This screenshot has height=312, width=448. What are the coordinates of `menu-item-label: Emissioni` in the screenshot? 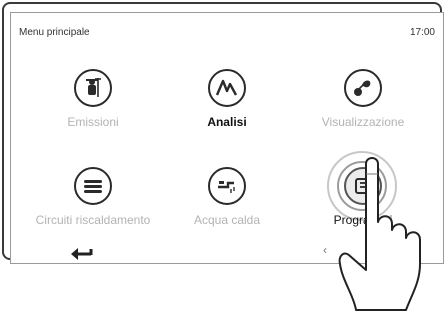 It's located at (93, 122).